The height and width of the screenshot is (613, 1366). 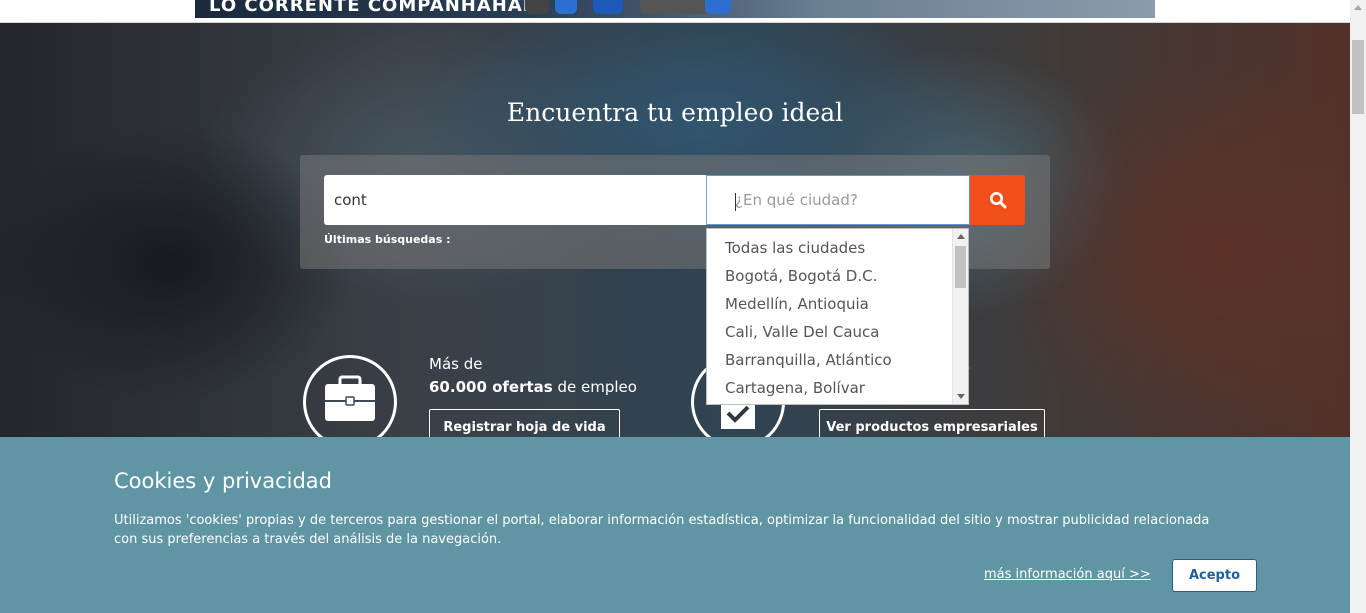 What do you see at coordinates (1214, 575) in the screenshot?
I see `accept-cookies-button: Acepto` at bounding box center [1214, 575].